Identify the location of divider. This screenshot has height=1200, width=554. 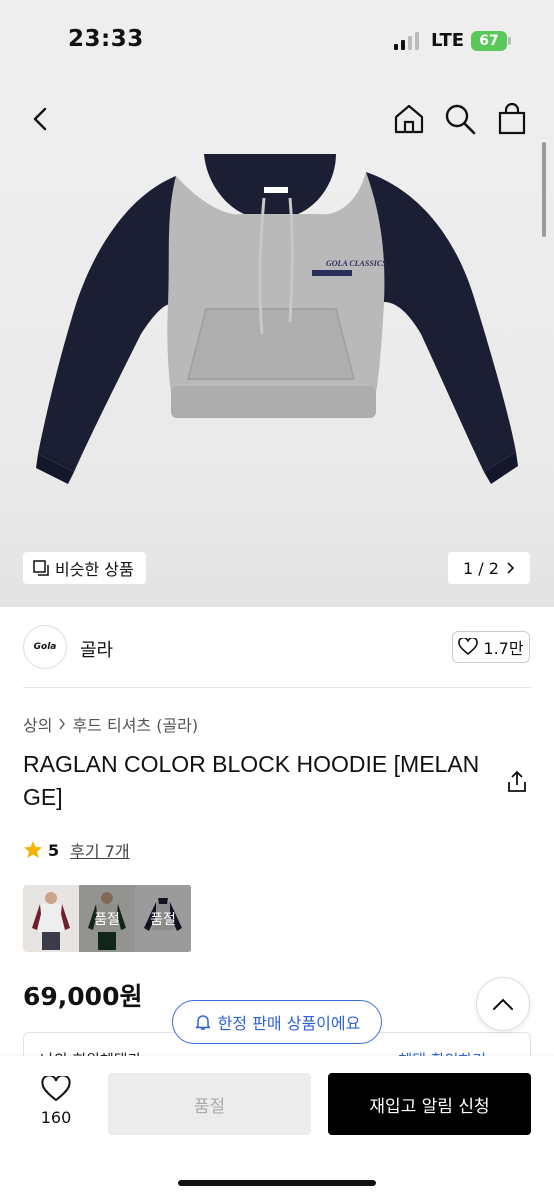
(277, 687).